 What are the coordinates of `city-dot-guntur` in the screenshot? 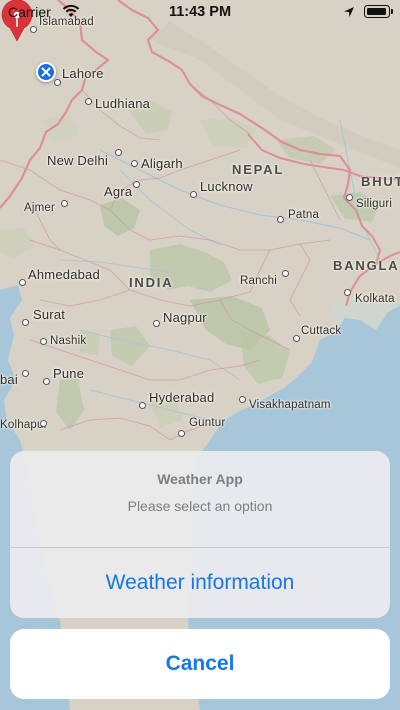 It's located at (181, 433).